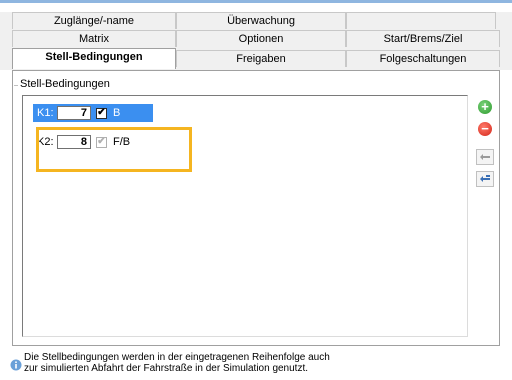 The height and width of the screenshot is (380, 512). I want to click on tab-start-brems-ziel: Start/Brems/Ziel, so click(423, 38).